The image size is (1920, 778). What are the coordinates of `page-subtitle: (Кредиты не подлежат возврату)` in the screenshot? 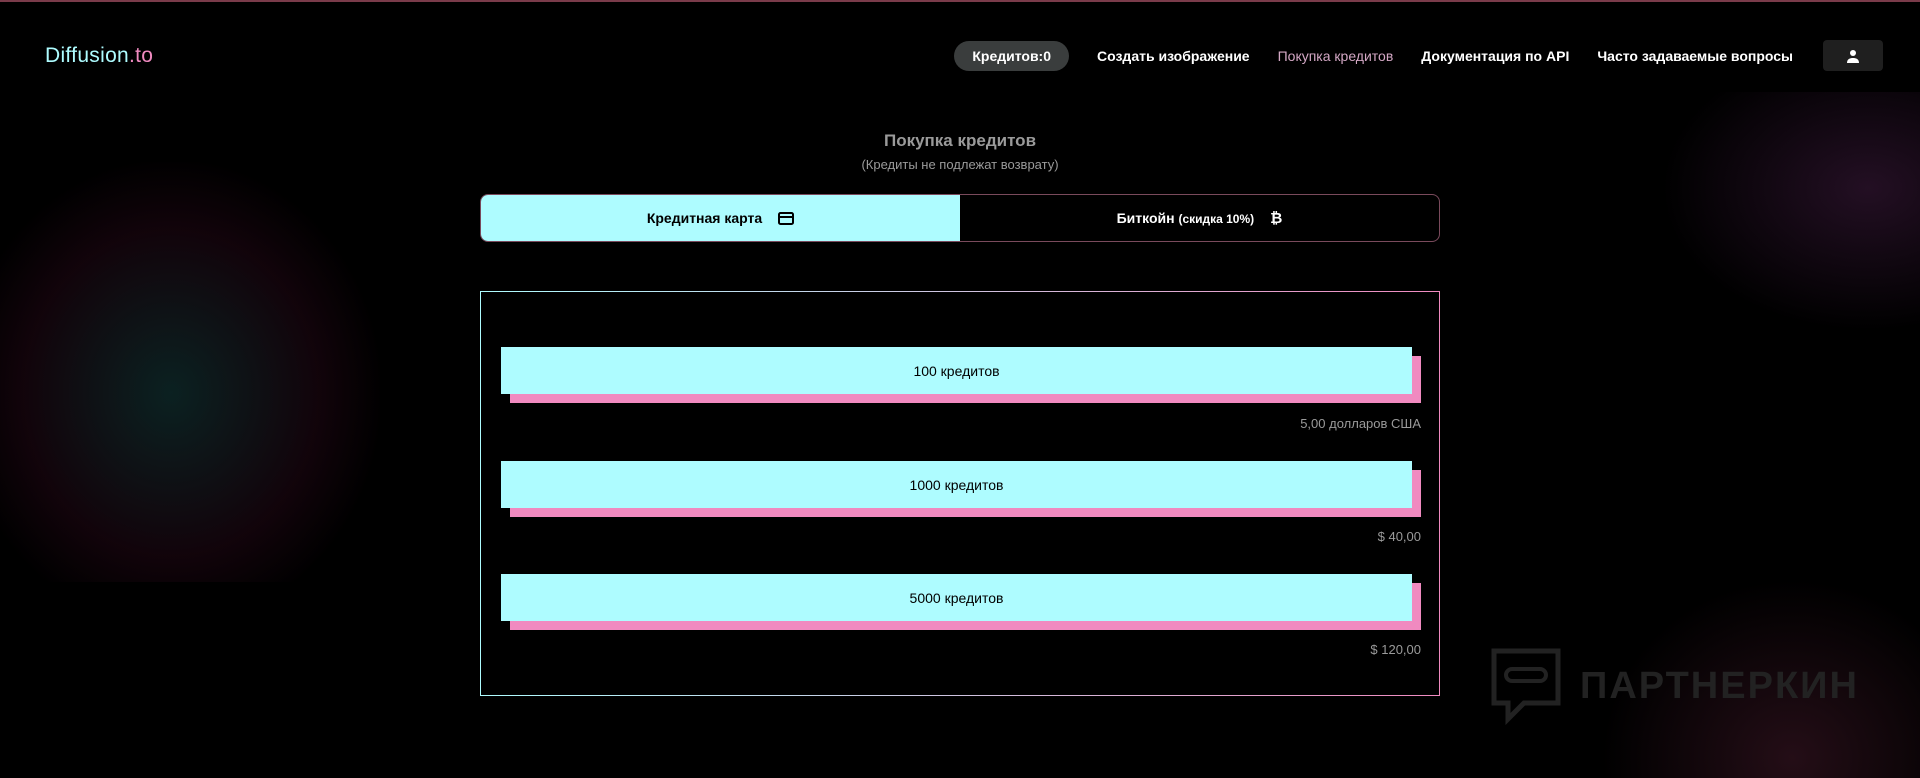 It's located at (960, 164).